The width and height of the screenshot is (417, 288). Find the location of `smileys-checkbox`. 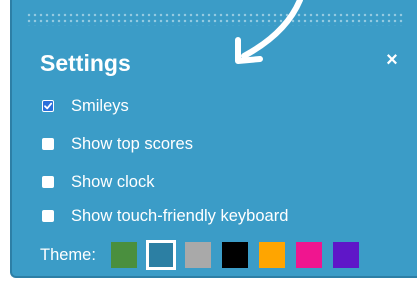

smileys-checkbox is located at coordinates (48, 106).